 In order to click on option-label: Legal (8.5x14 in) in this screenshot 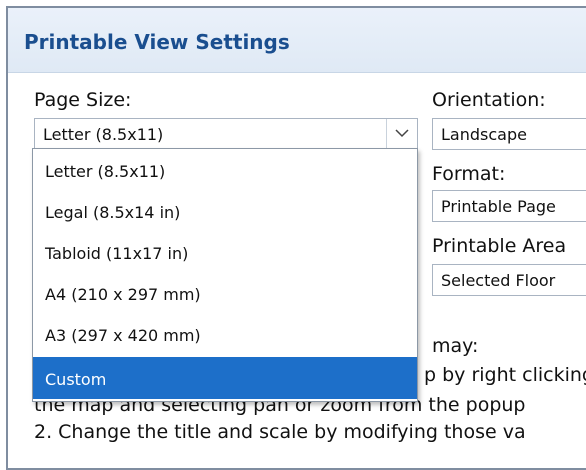, I will do `click(113, 212)`.